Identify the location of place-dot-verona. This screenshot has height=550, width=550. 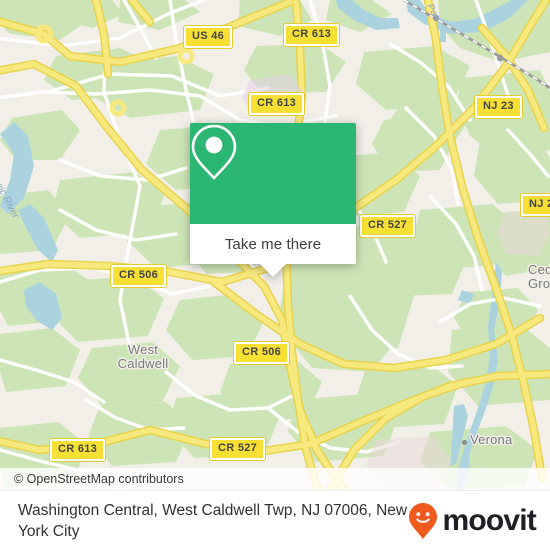
(464, 442).